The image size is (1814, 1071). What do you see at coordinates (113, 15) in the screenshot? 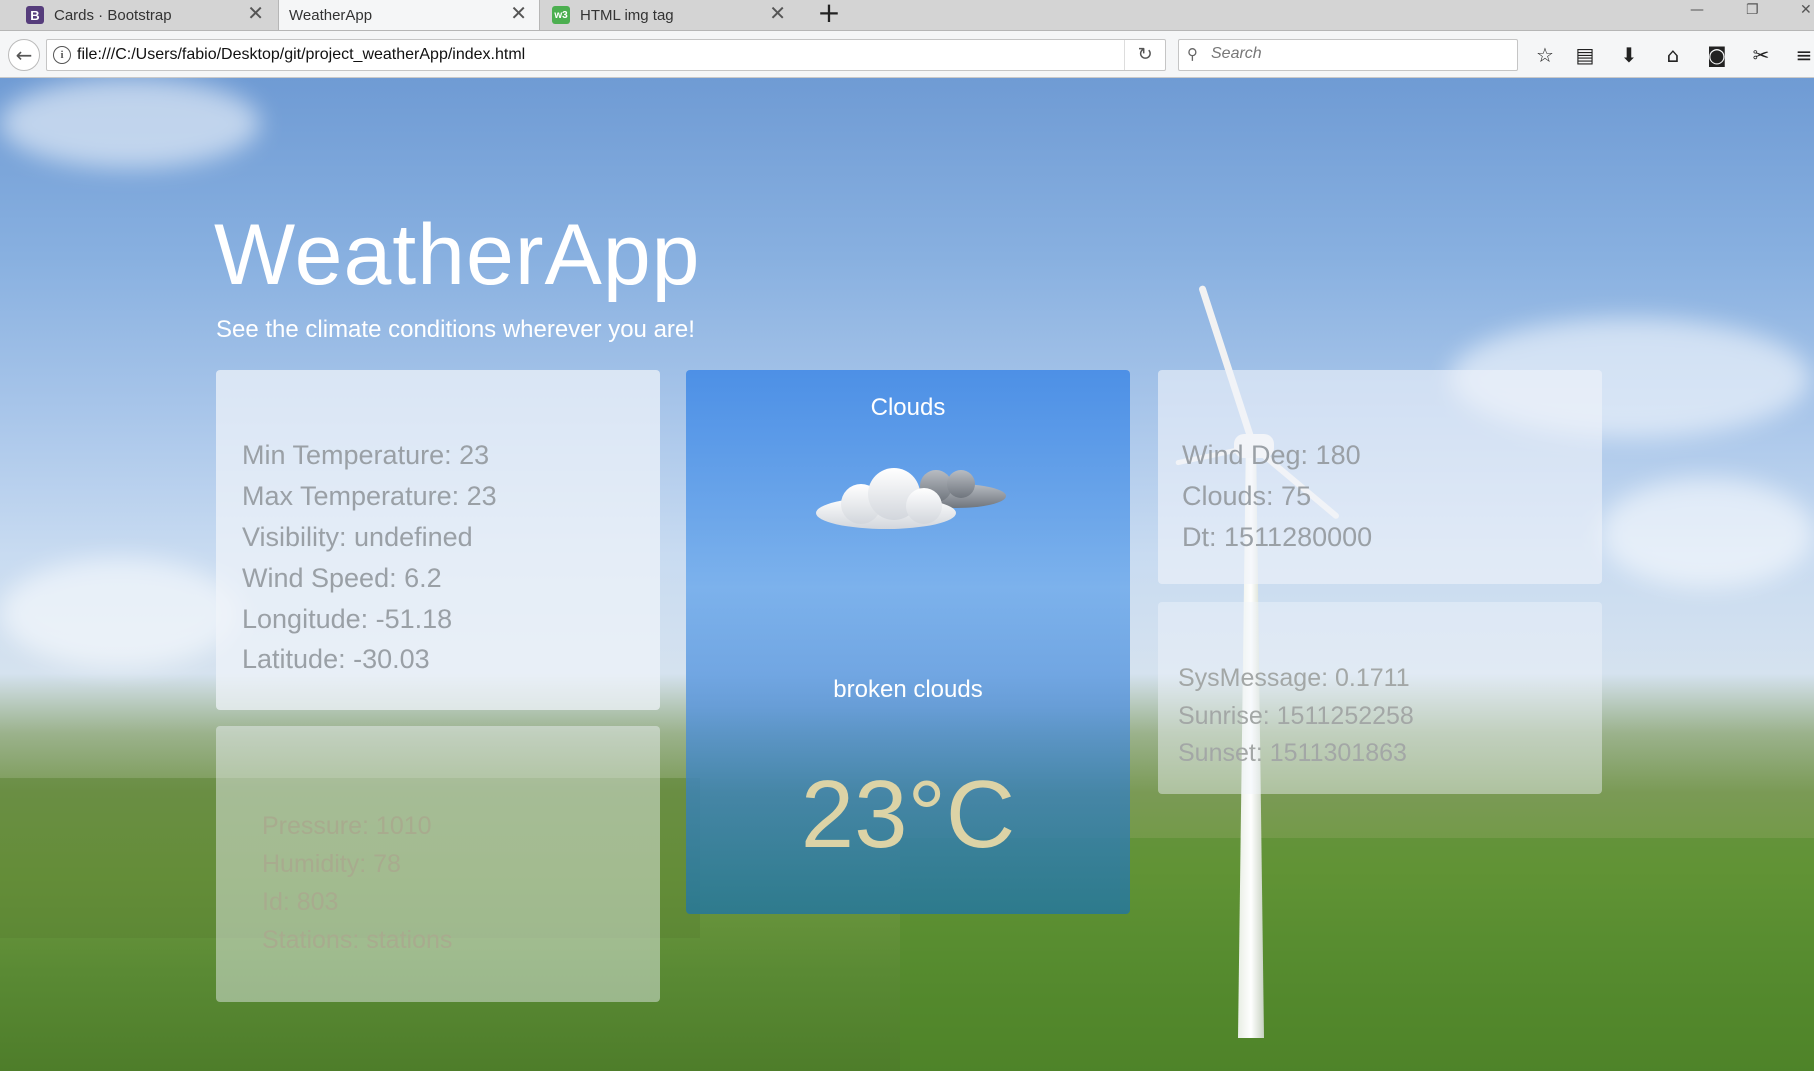
I see `tab-label: Cards · Bootstrap` at bounding box center [113, 15].